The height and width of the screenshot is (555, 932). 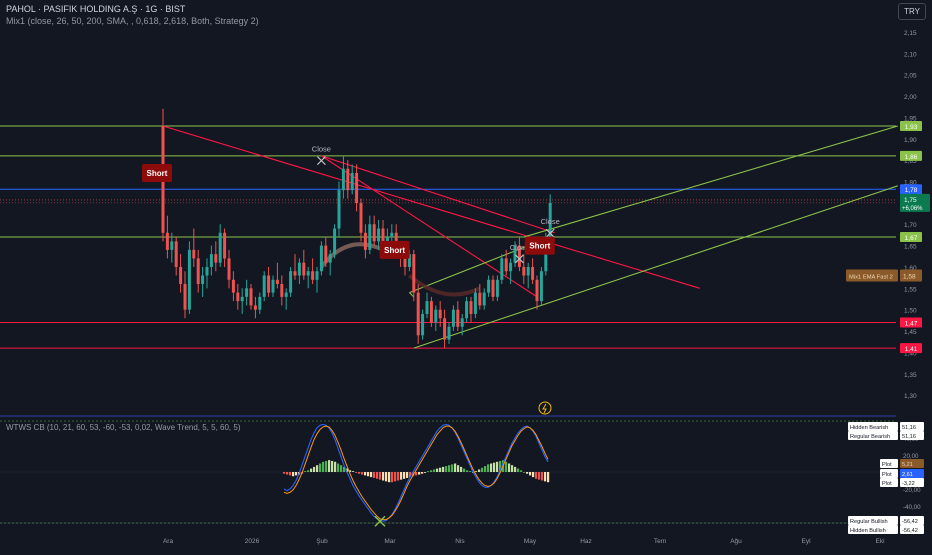 What do you see at coordinates (95, 9) in the screenshot?
I see `symbol-title: PAHOL · PASIFIK HOLDING A.Ş · 1G · BIST` at bounding box center [95, 9].